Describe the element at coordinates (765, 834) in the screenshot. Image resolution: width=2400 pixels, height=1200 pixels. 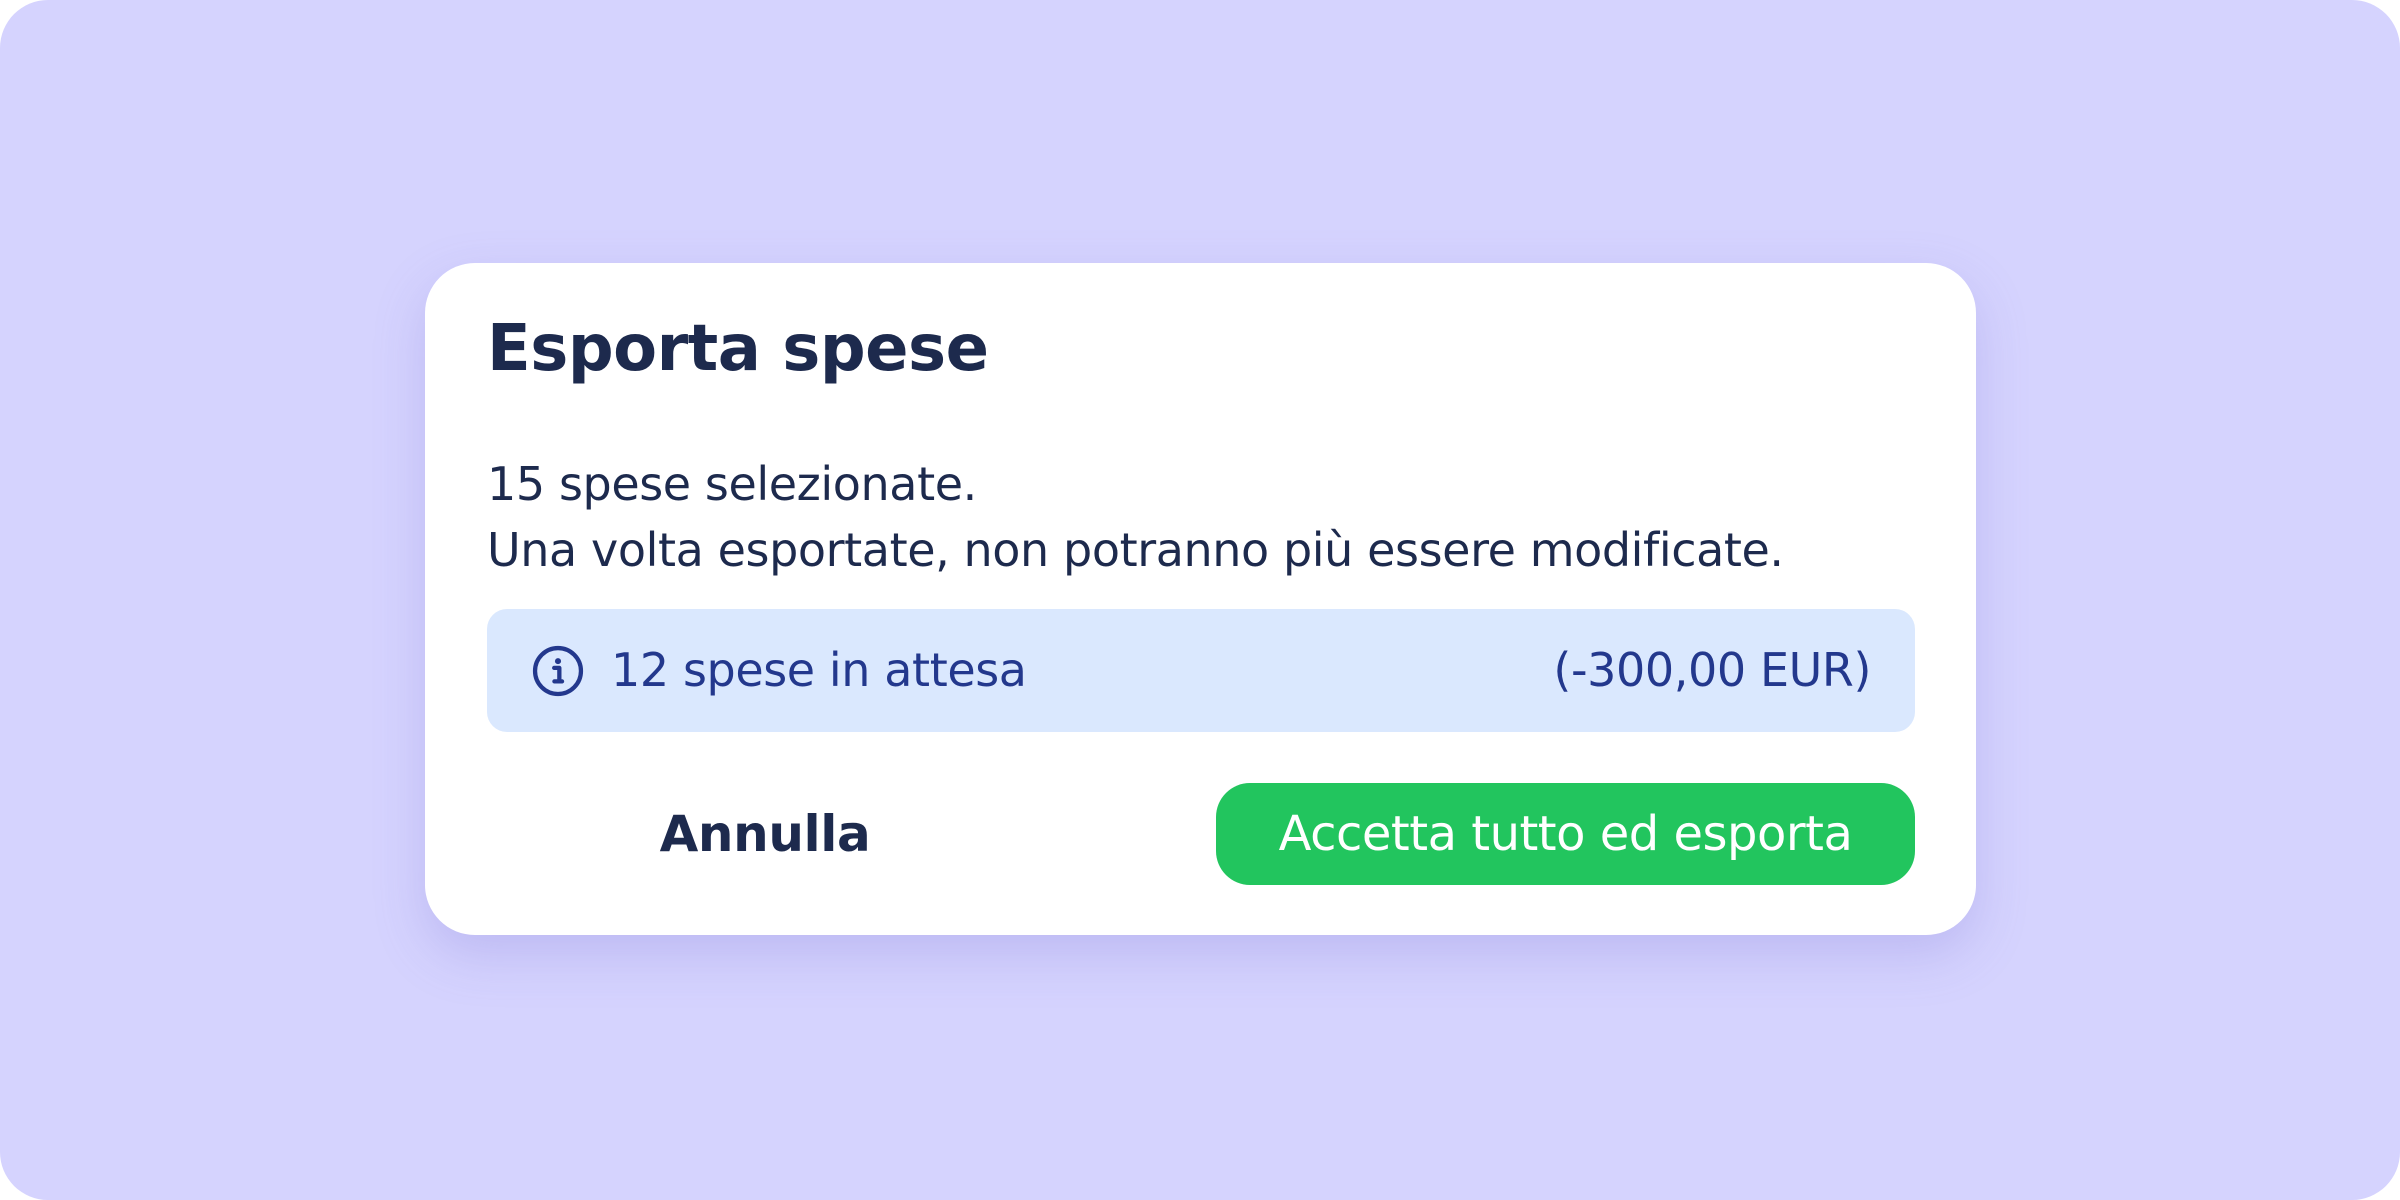
I see `cancel-button: Annulla` at that location.